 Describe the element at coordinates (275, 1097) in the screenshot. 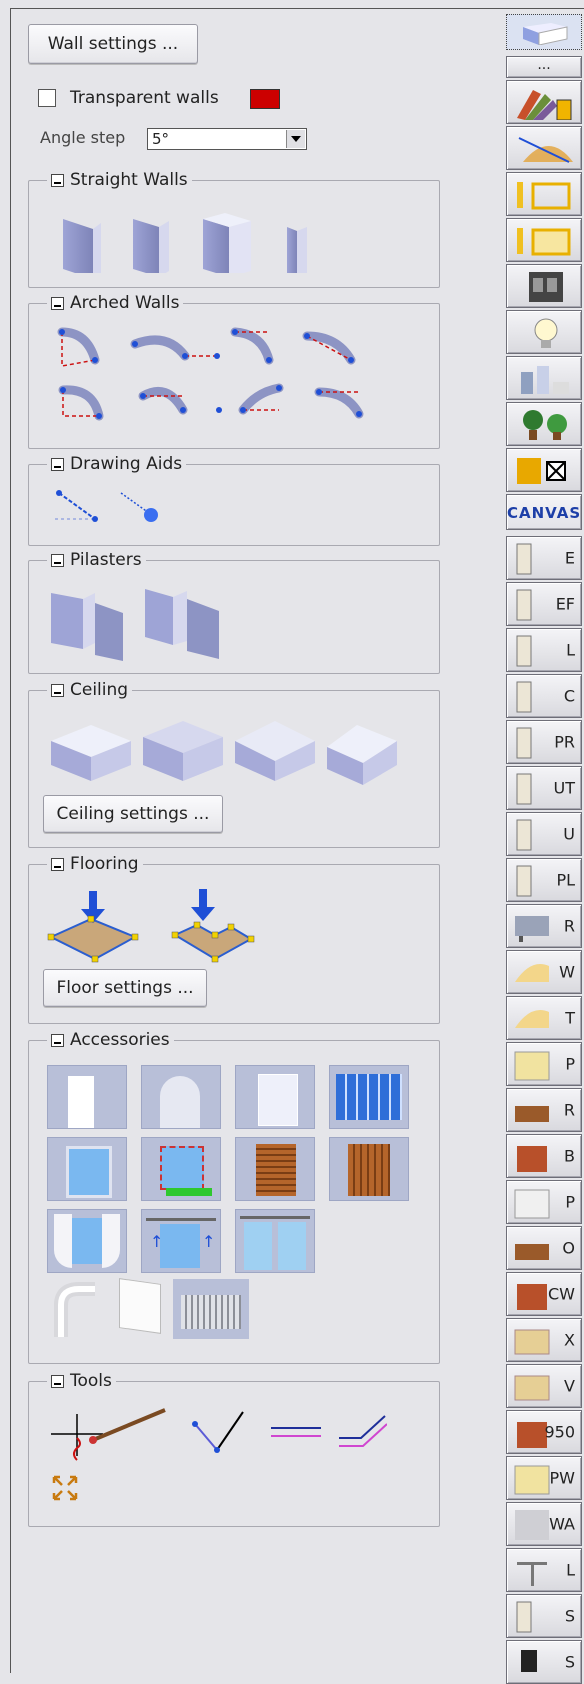

I see `wall-niche-icon` at that location.